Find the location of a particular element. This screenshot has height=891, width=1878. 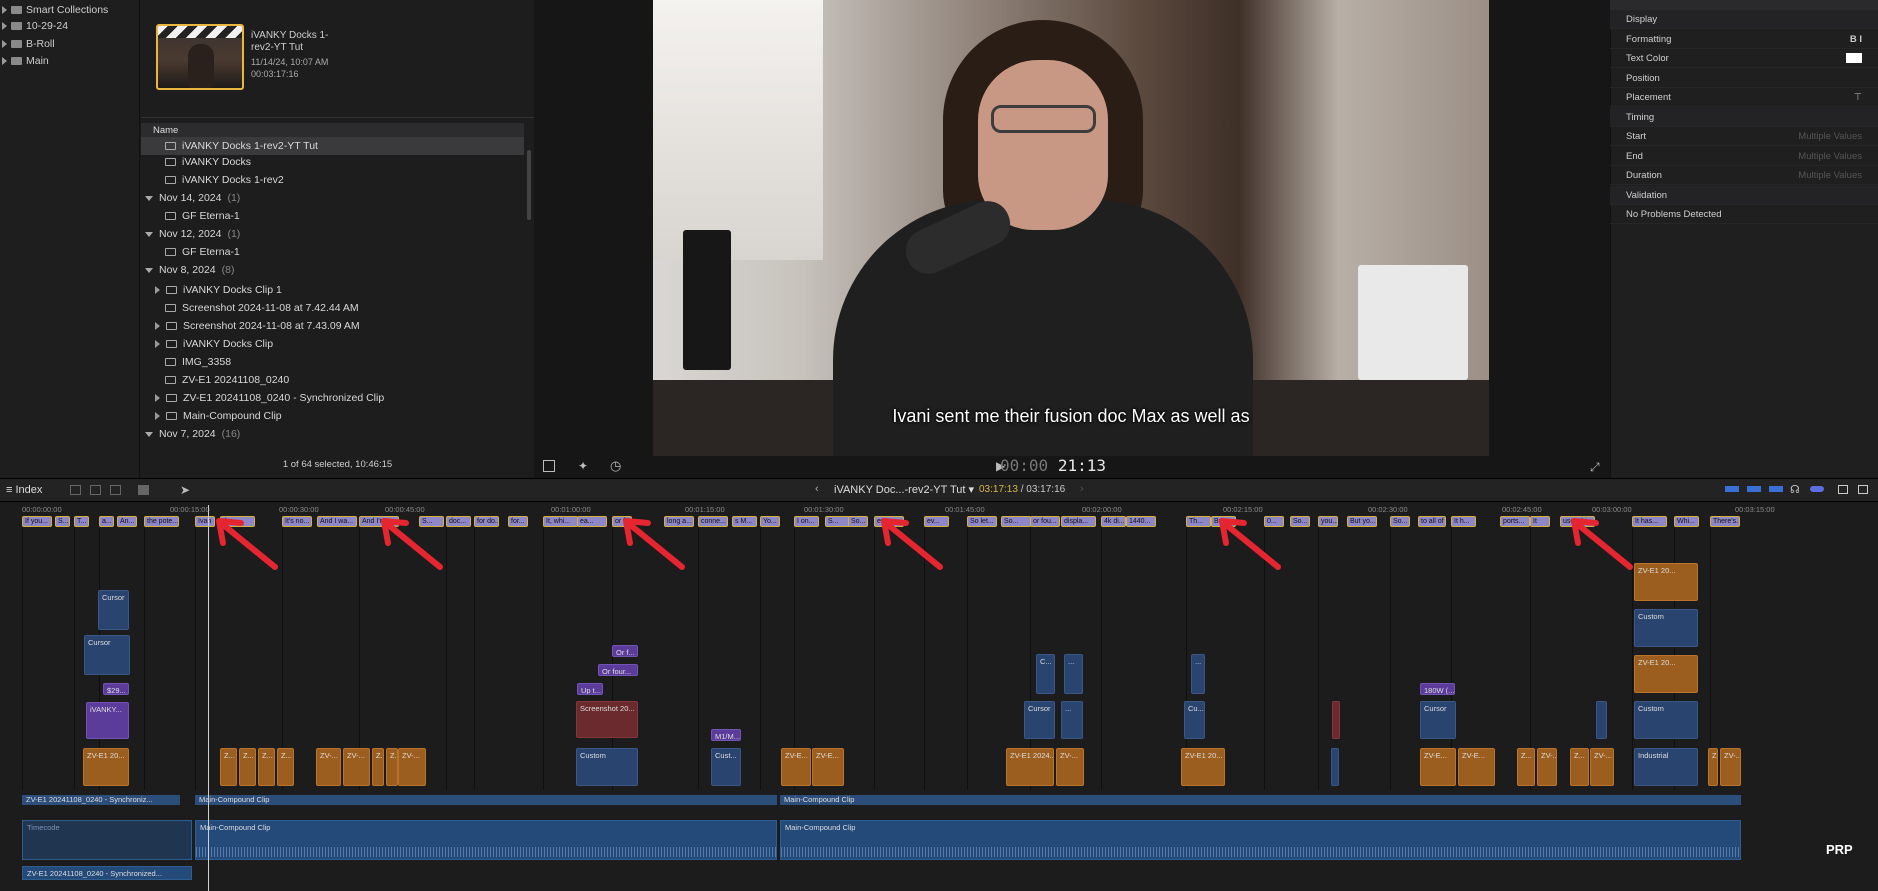

browser-scrollbar is located at coordinates (529, 185).